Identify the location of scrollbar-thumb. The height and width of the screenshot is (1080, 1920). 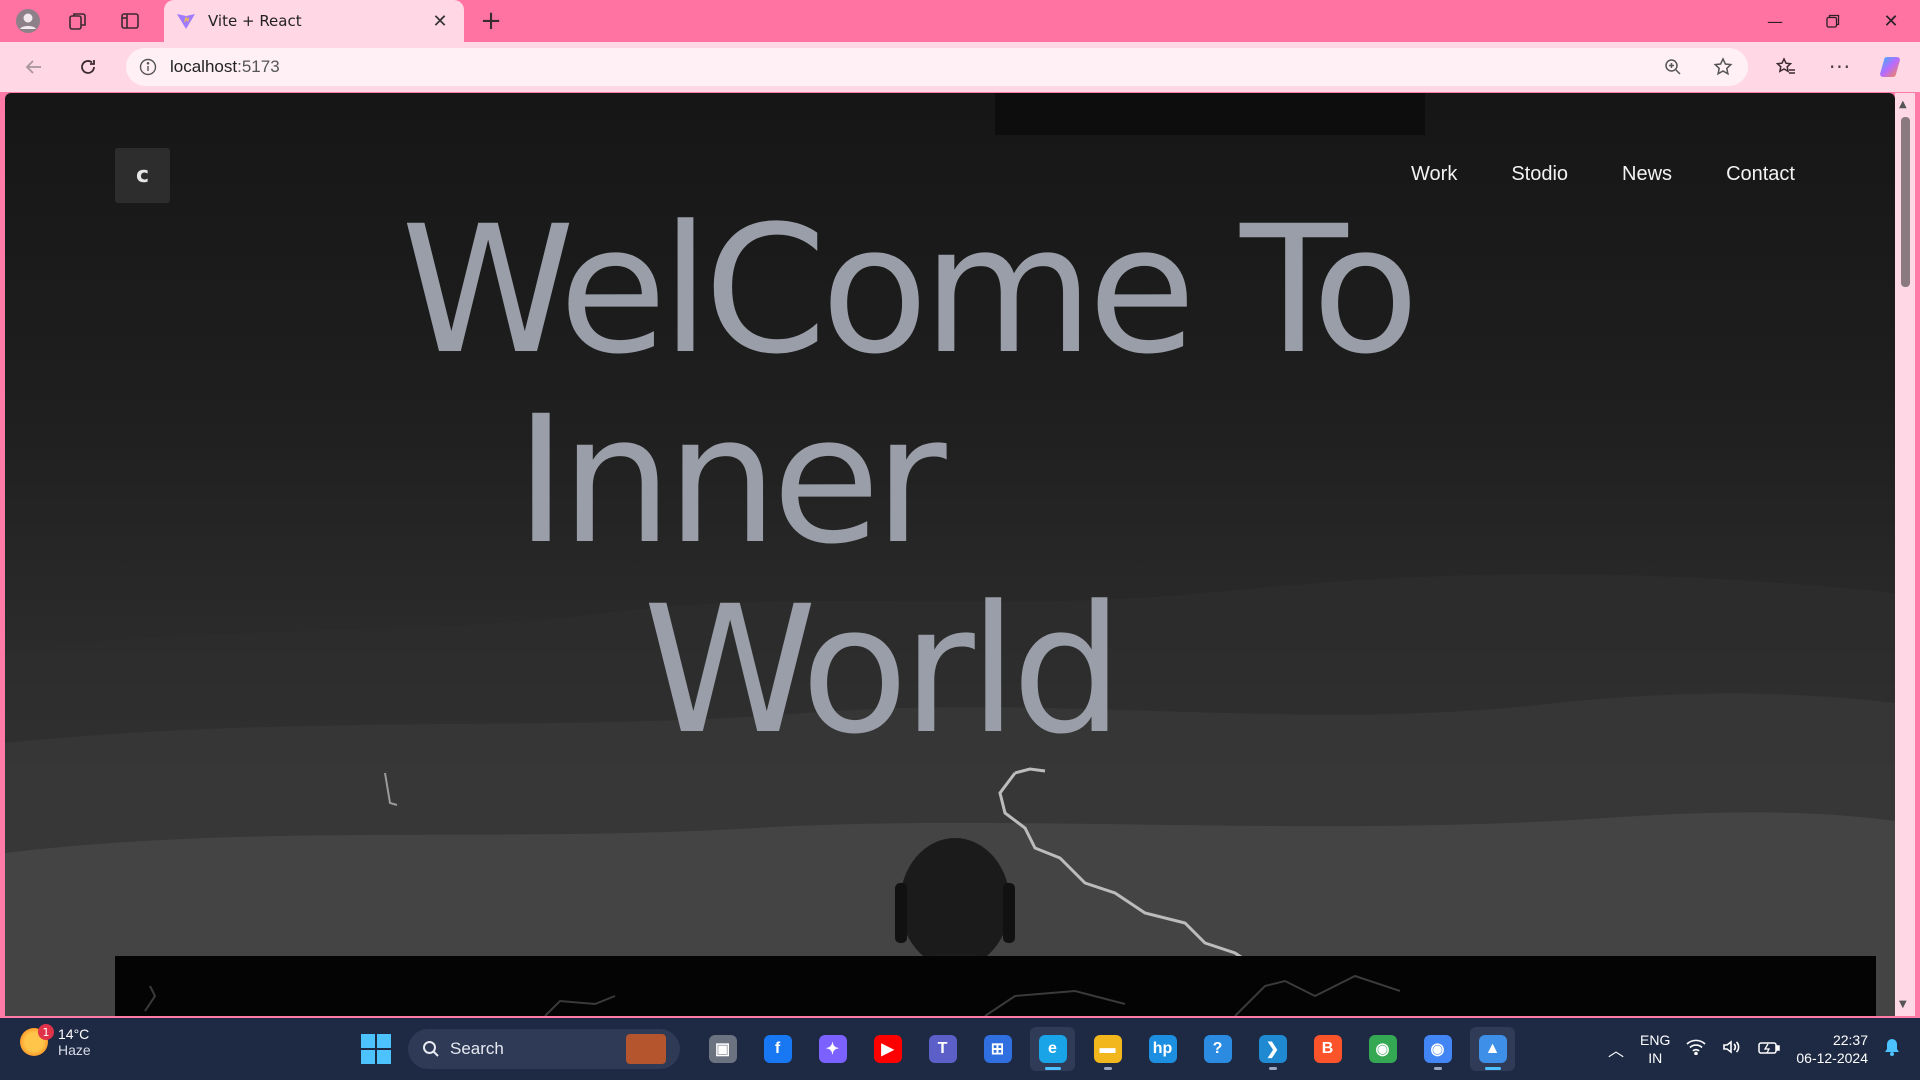
(1905, 202).